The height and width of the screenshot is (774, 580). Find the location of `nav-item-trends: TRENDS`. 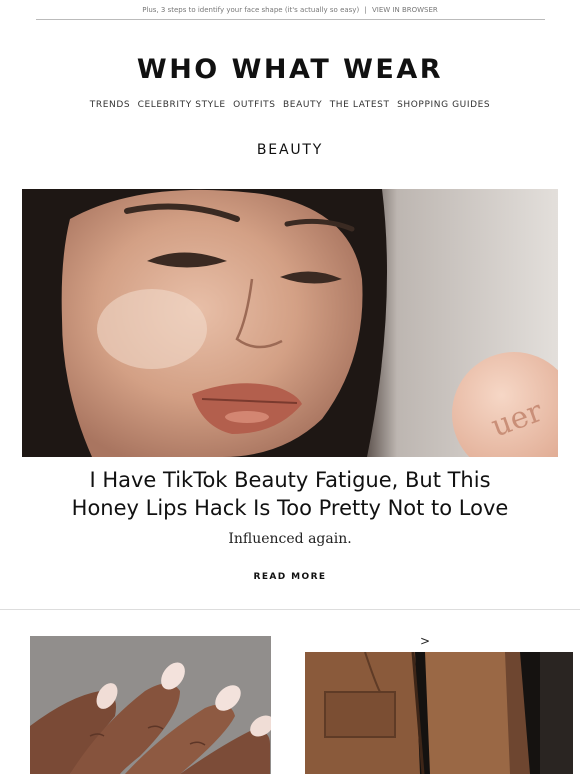

nav-item-trends: TRENDS is located at coordinates (110, 105).